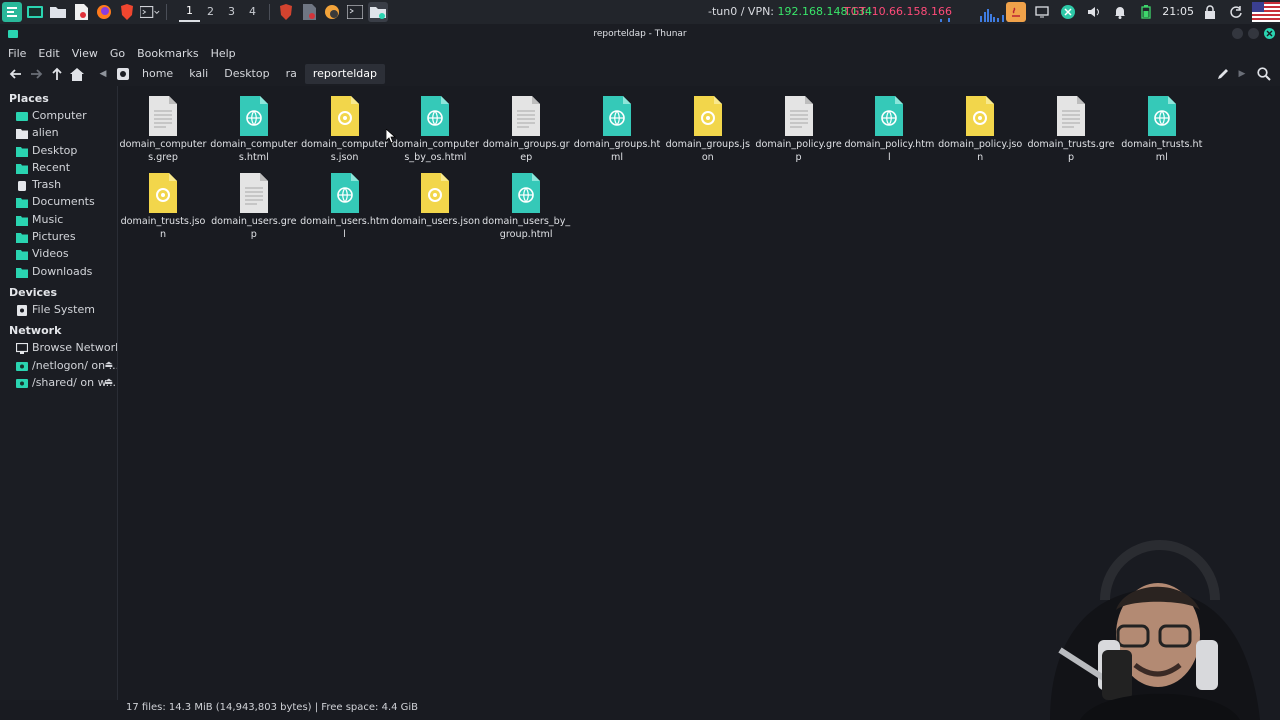 This screenshot has height=720, width=1280. Describe the element at coordinates (526, 130) in the screenshot. I see `file-item: domain_groups.grep` at that location.